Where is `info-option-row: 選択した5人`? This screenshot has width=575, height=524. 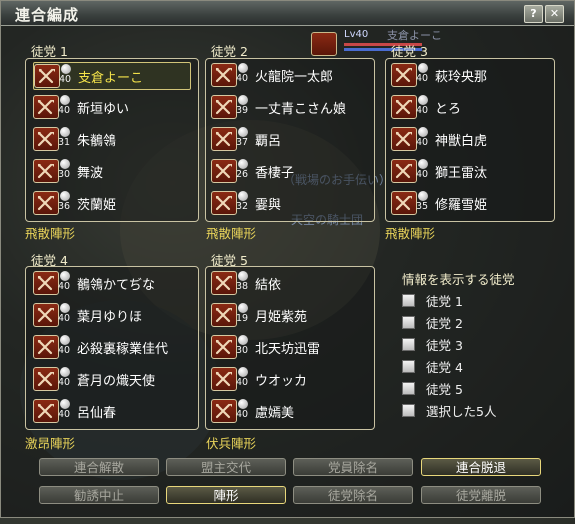 info-option-row: 選択した5人 is located at coordinates (449, 410).